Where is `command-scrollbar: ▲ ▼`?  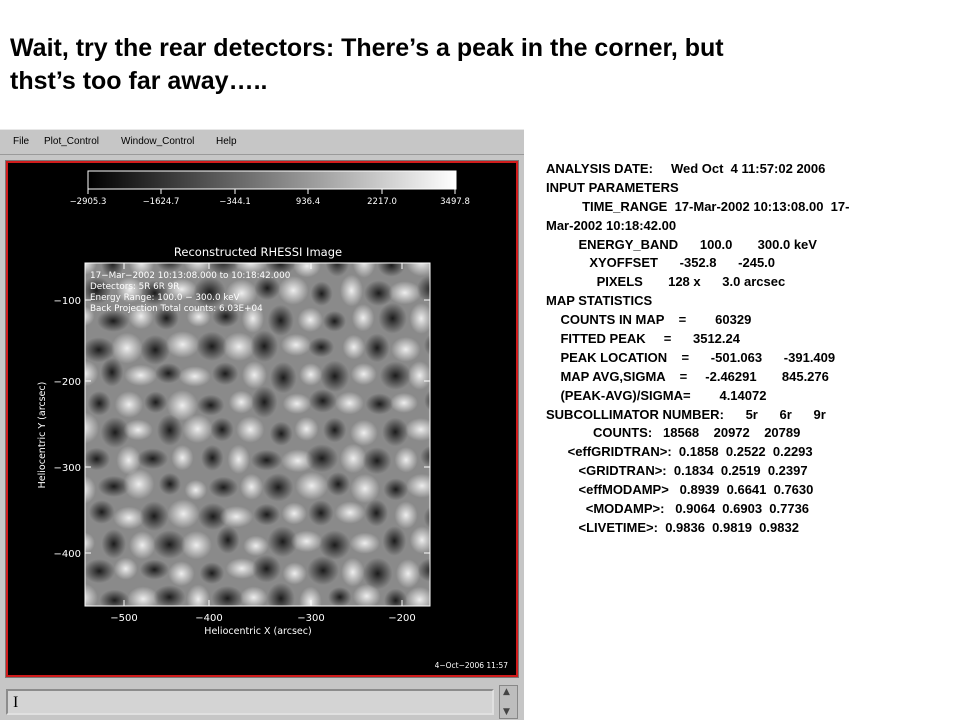 command-scrollbar: ▲ ▼ is located at coordinates (508, 702).